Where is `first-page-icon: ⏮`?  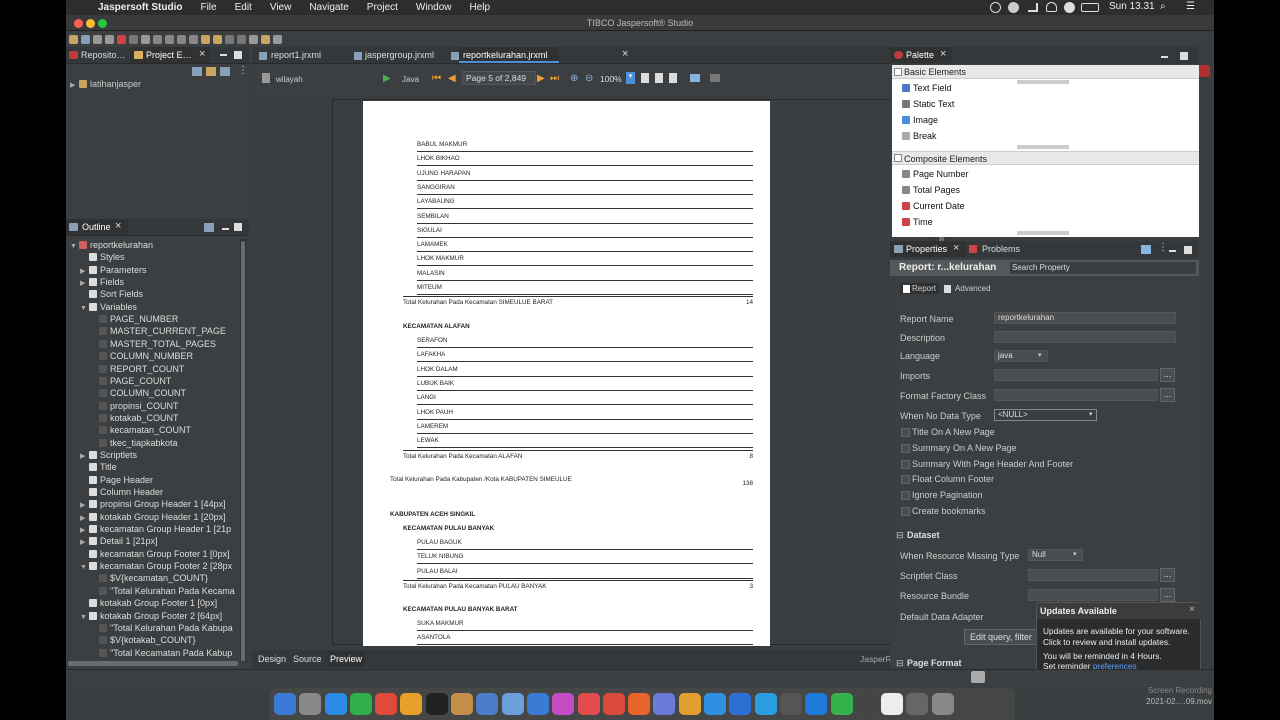 first-page-icon: ⏮ is located at coordinates (436, 78).